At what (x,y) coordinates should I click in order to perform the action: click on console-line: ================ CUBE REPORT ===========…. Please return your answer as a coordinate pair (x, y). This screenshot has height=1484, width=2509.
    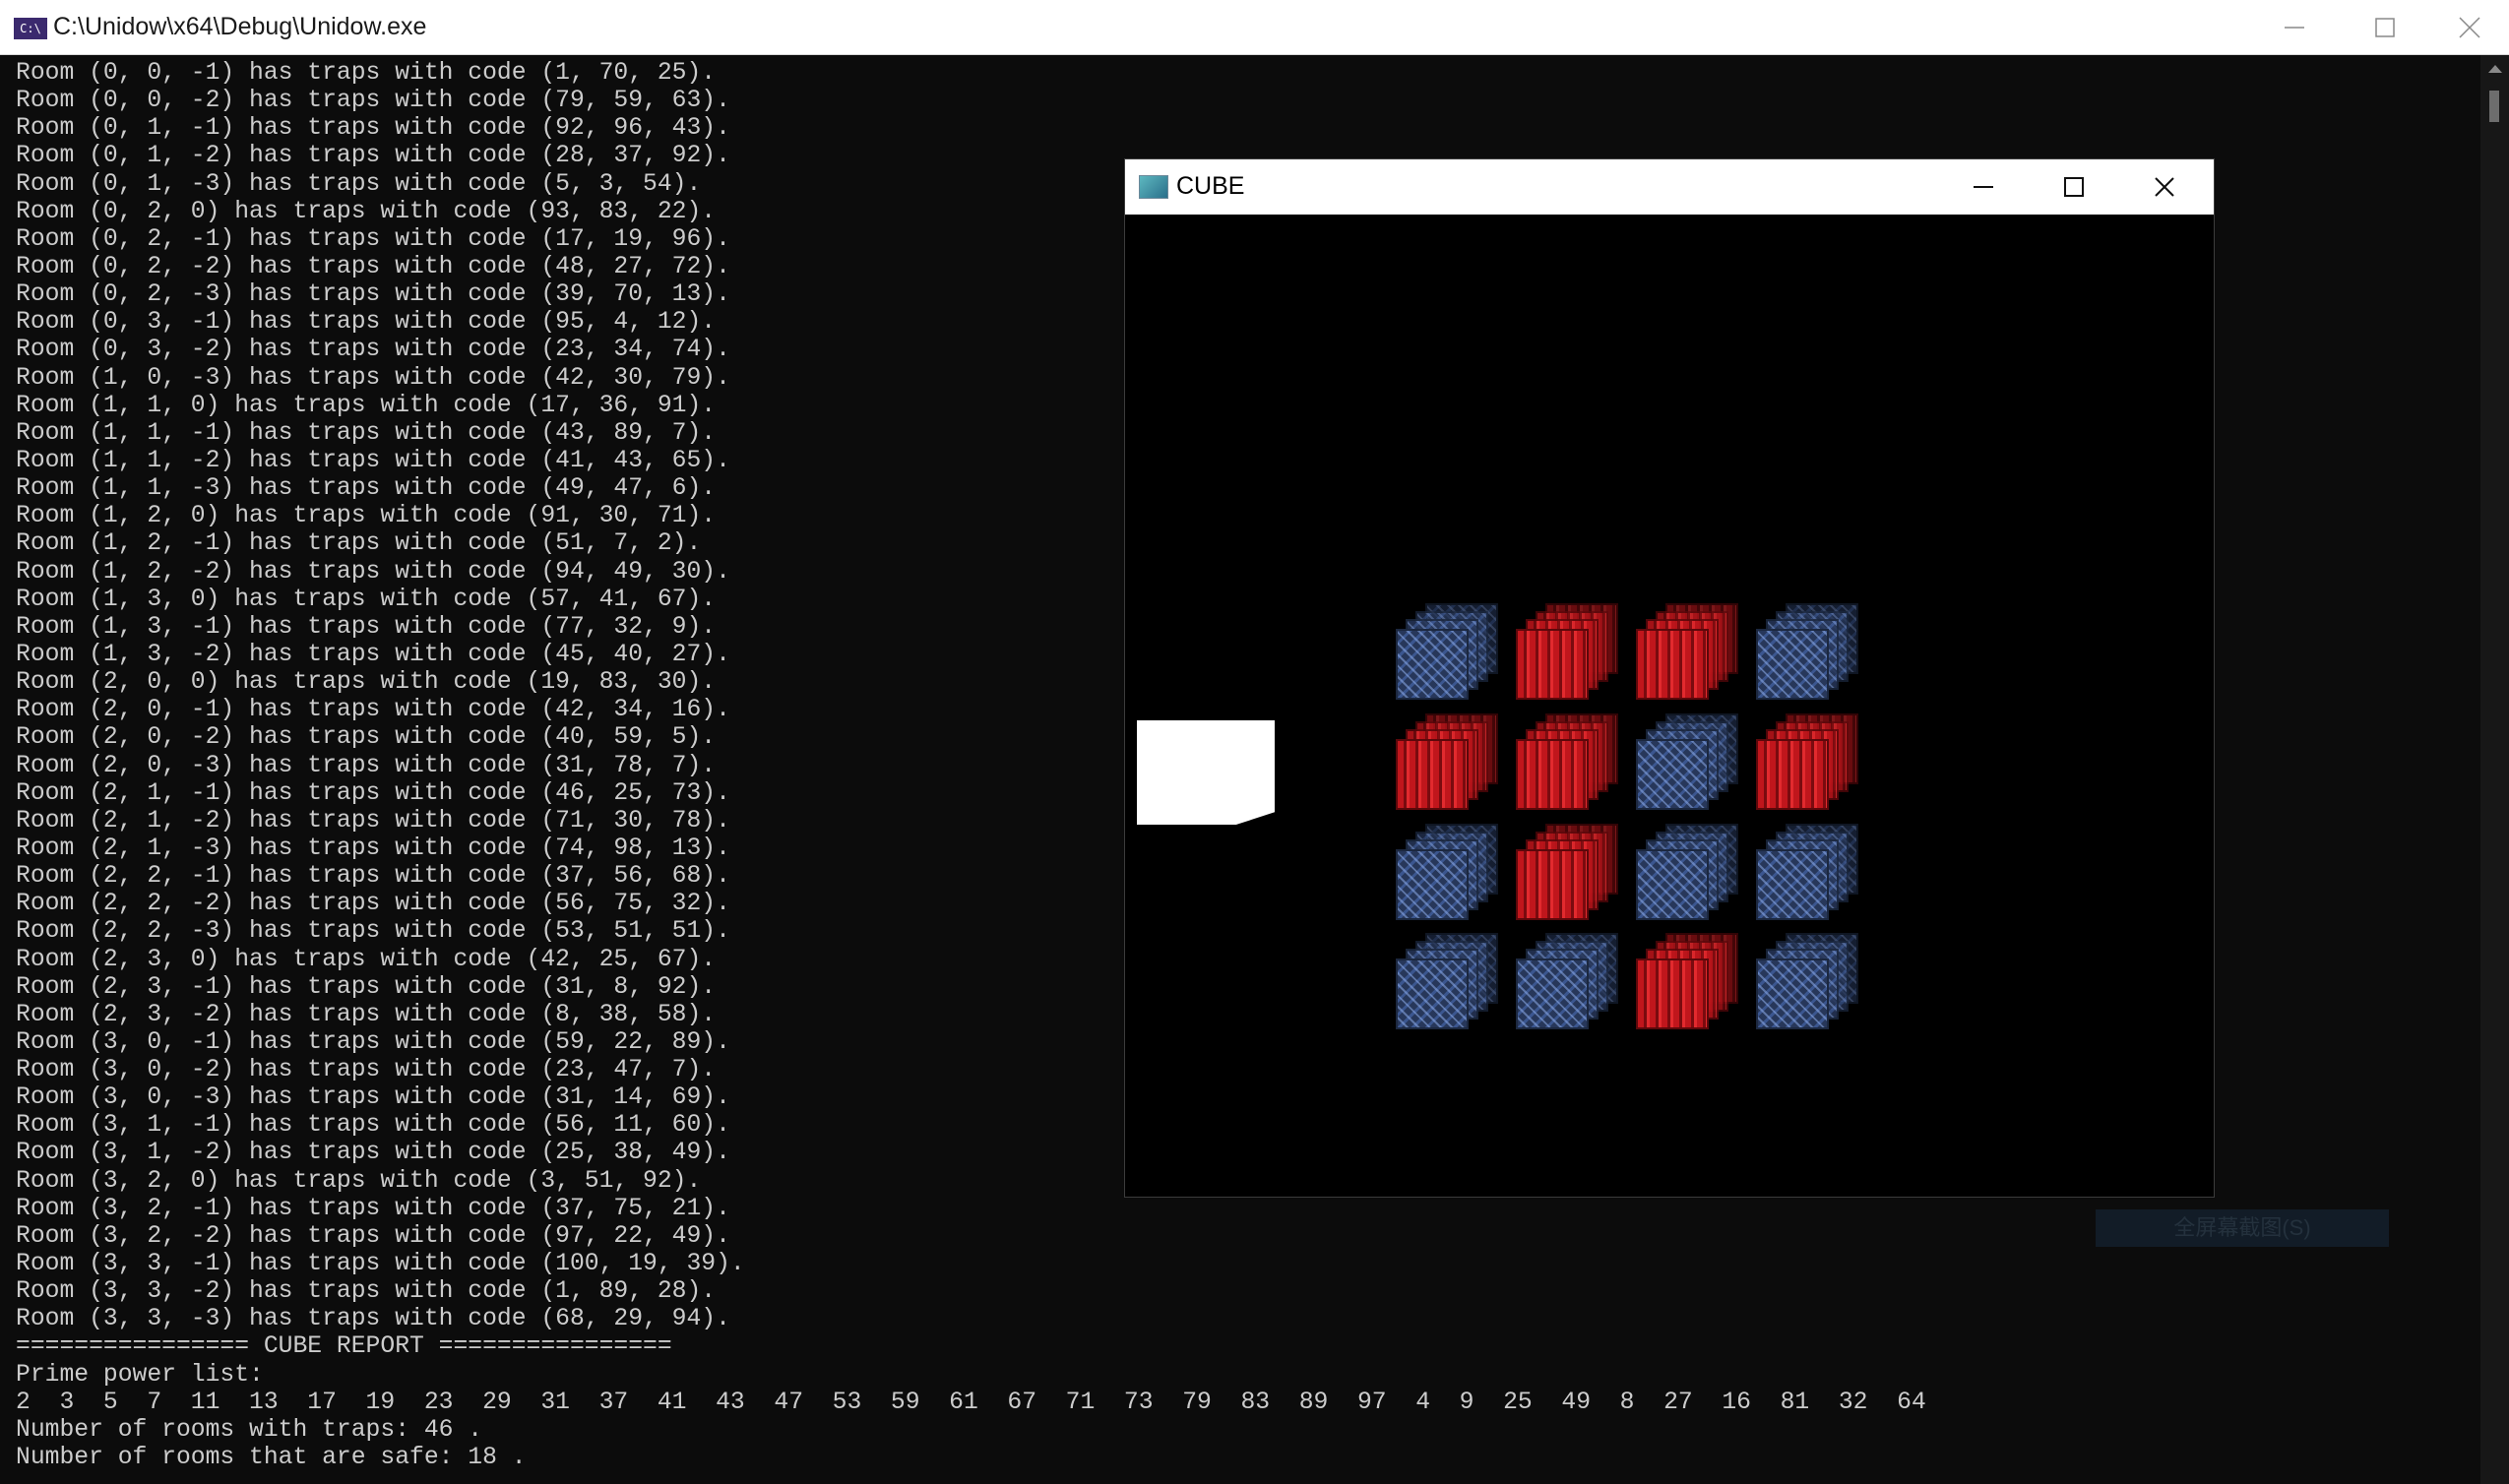
    Looking at the image, I should click on (344, 1347).